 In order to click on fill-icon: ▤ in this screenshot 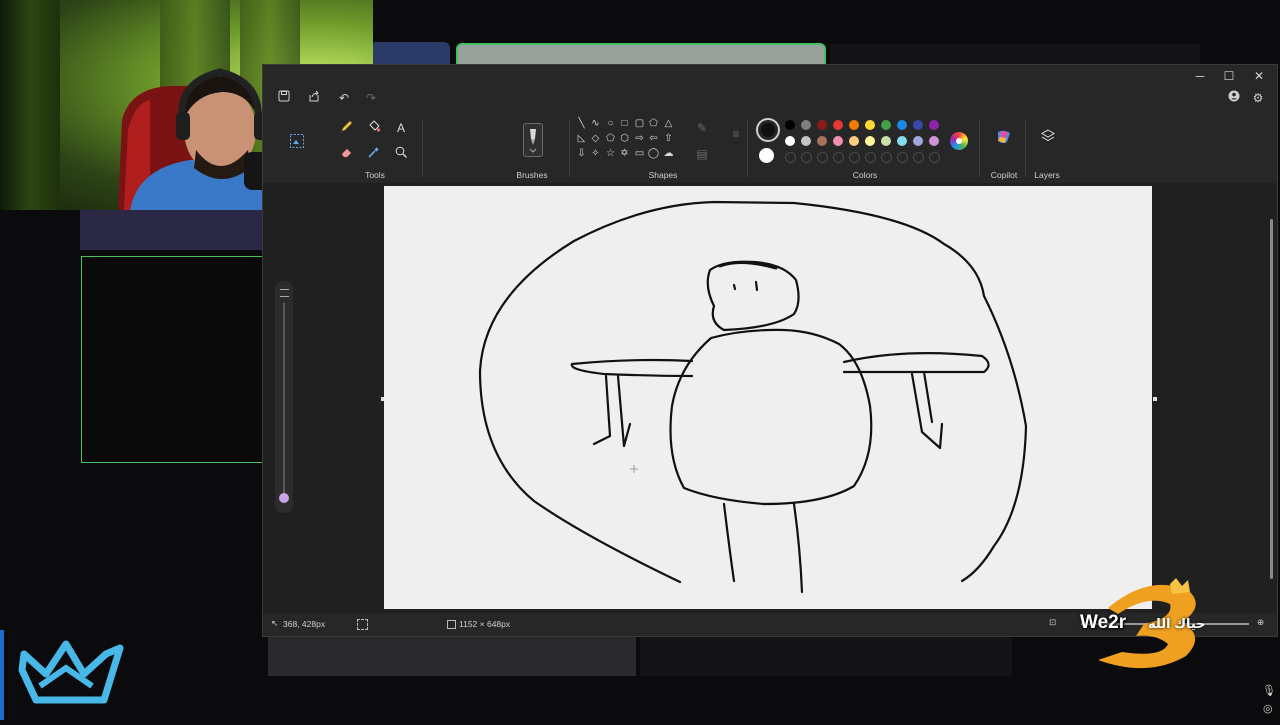, I will do `click(702, 154)`.